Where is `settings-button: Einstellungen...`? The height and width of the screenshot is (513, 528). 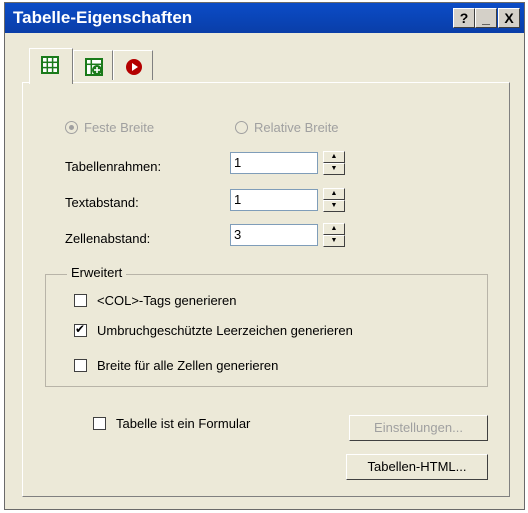
settings-button: Einstellungen... is located at coordinates (418, 428).